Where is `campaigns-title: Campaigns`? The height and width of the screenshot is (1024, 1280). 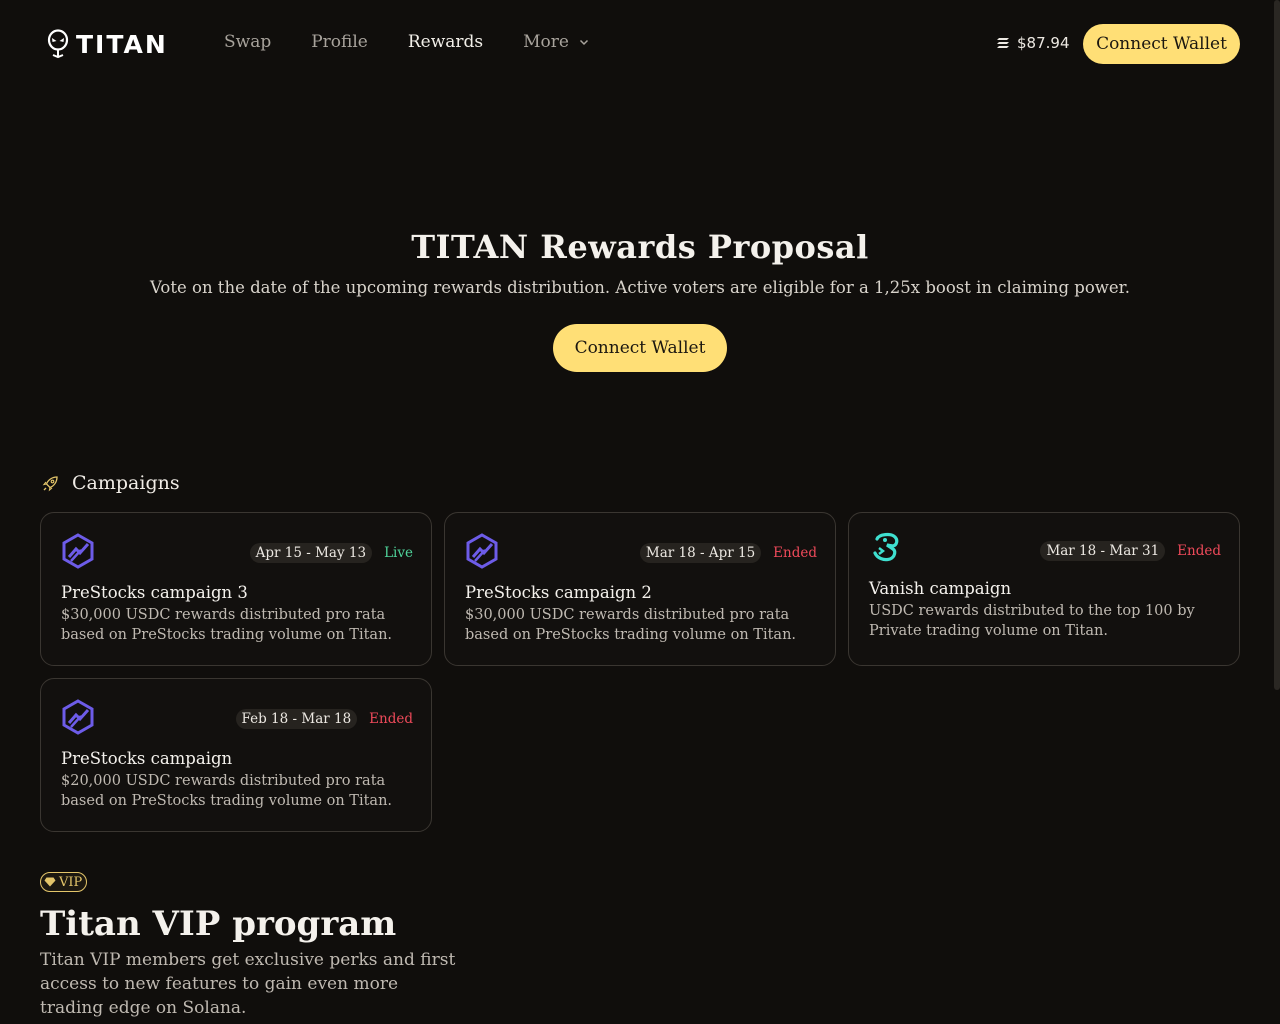 campaigns-title: Campaigns is located at coordinates (126, 483).